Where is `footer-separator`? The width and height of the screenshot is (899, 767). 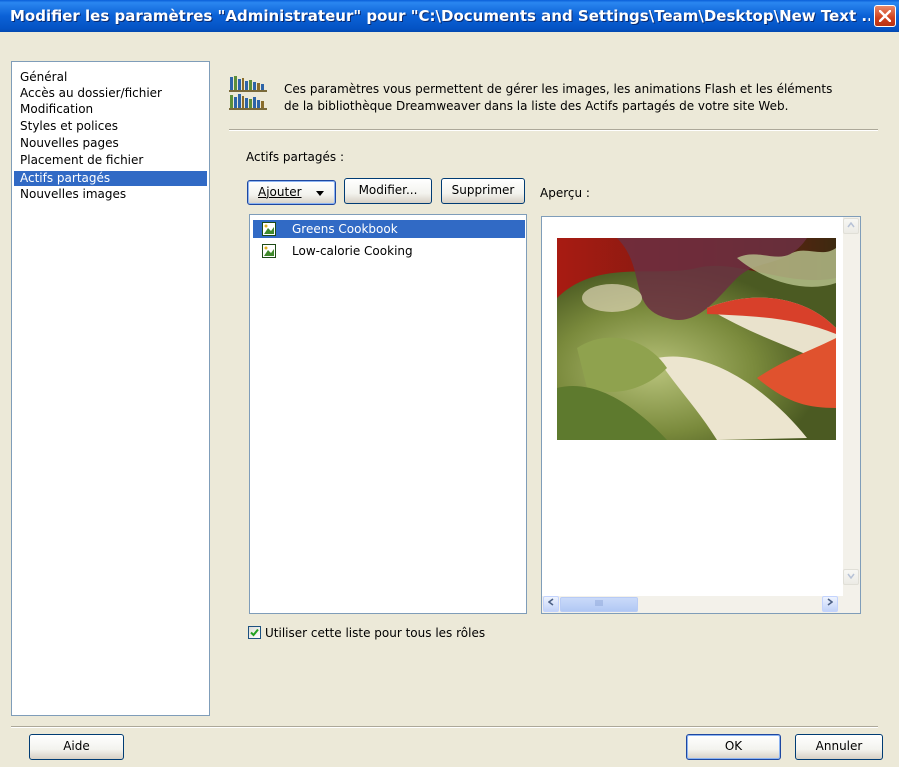 footer-separator is located at coordinates (444, 727).